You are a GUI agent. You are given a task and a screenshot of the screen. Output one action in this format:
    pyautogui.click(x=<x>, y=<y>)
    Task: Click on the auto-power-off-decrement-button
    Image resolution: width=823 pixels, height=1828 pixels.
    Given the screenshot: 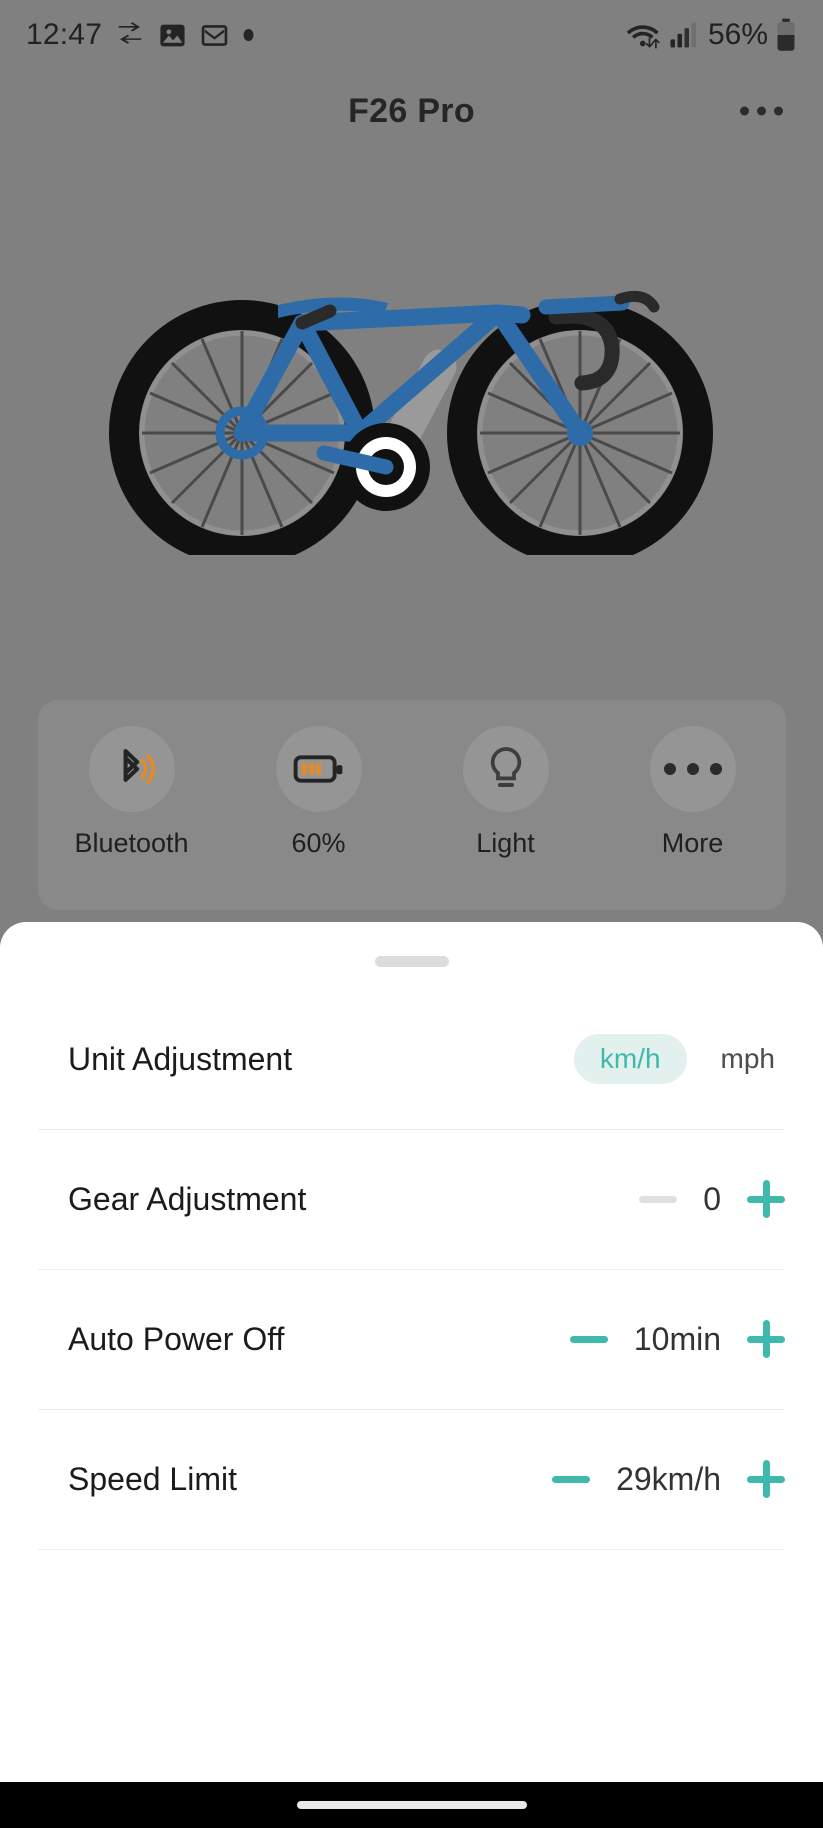 What is the action you would take?
    pyautogui.click(x=588, y=1339)
    